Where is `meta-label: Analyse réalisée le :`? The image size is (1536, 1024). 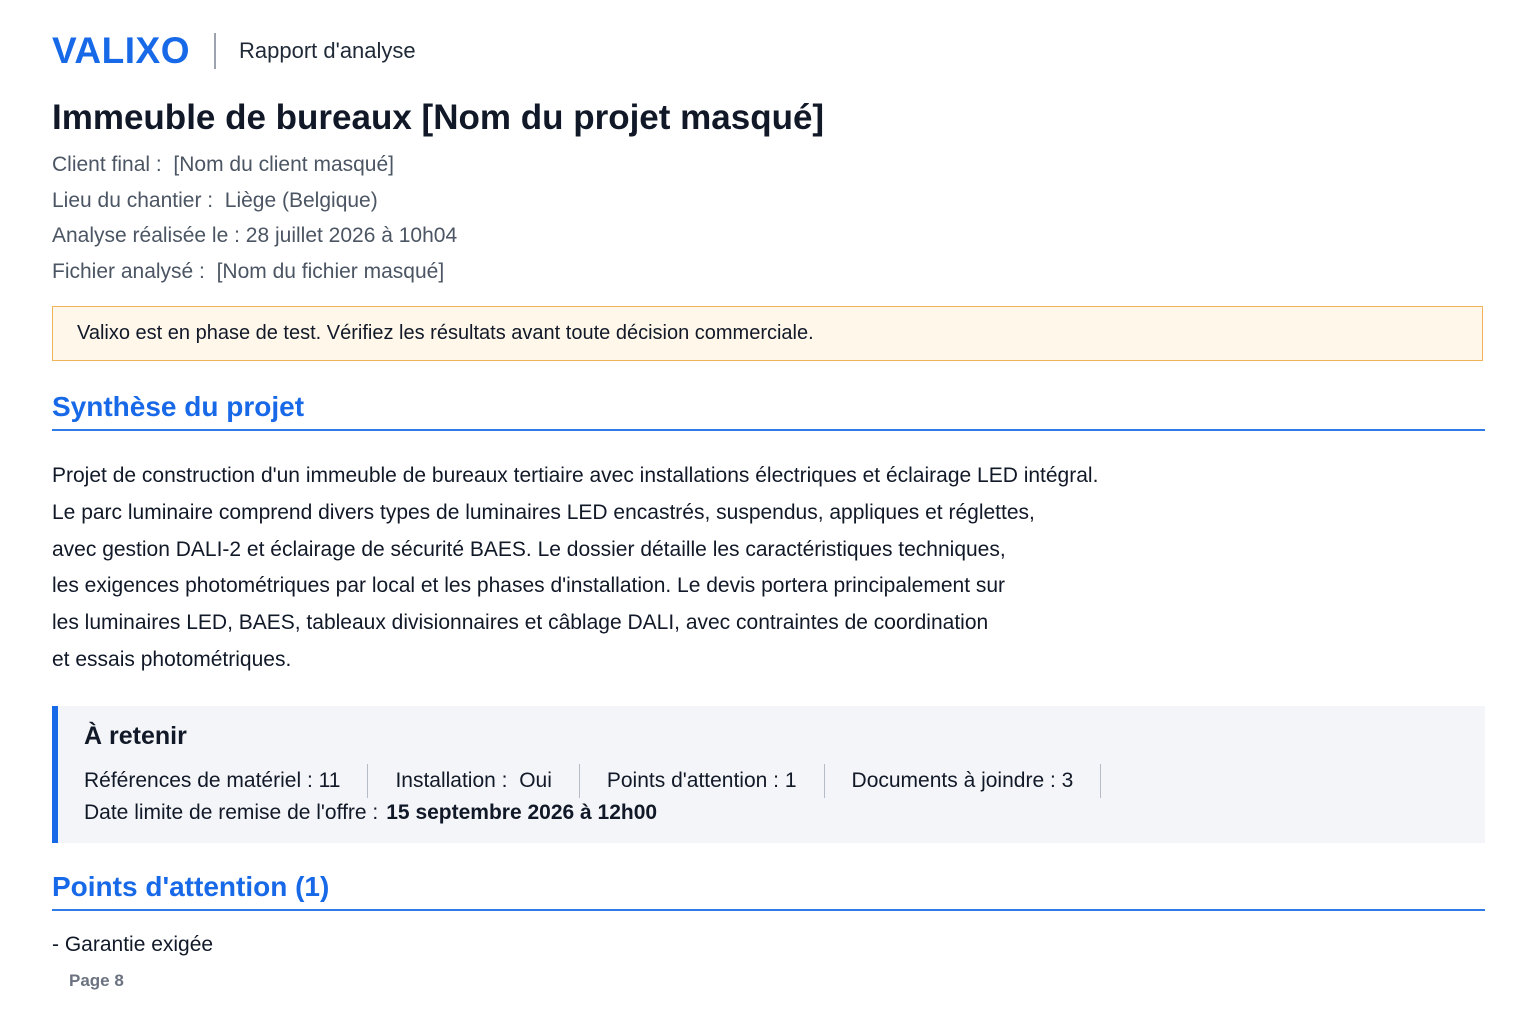 meta-label: Analyse réalisée le : is located at coordinates (146, 235).